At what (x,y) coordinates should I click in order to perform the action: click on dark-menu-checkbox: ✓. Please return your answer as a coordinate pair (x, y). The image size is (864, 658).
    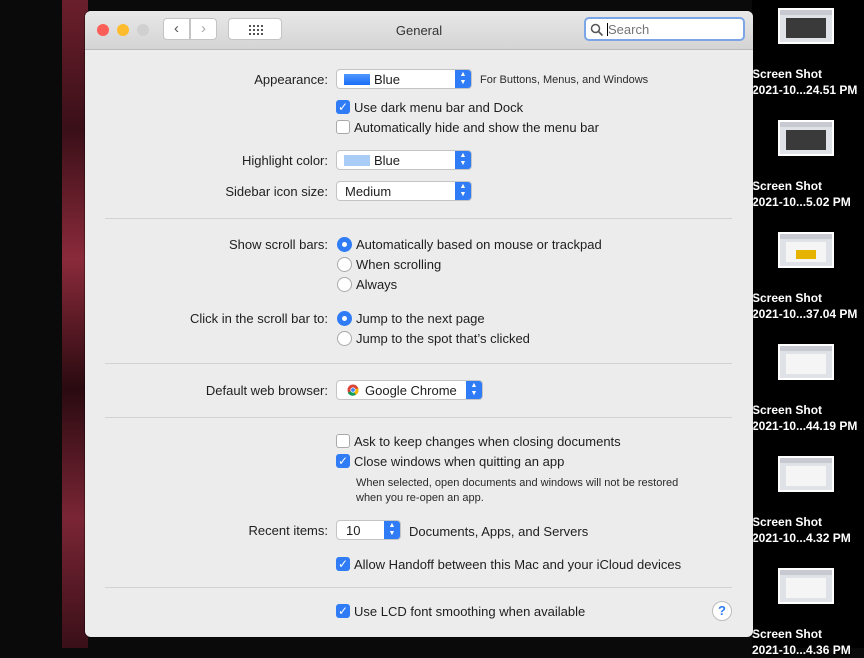
    Looking at the image, I should click on (343, 107).